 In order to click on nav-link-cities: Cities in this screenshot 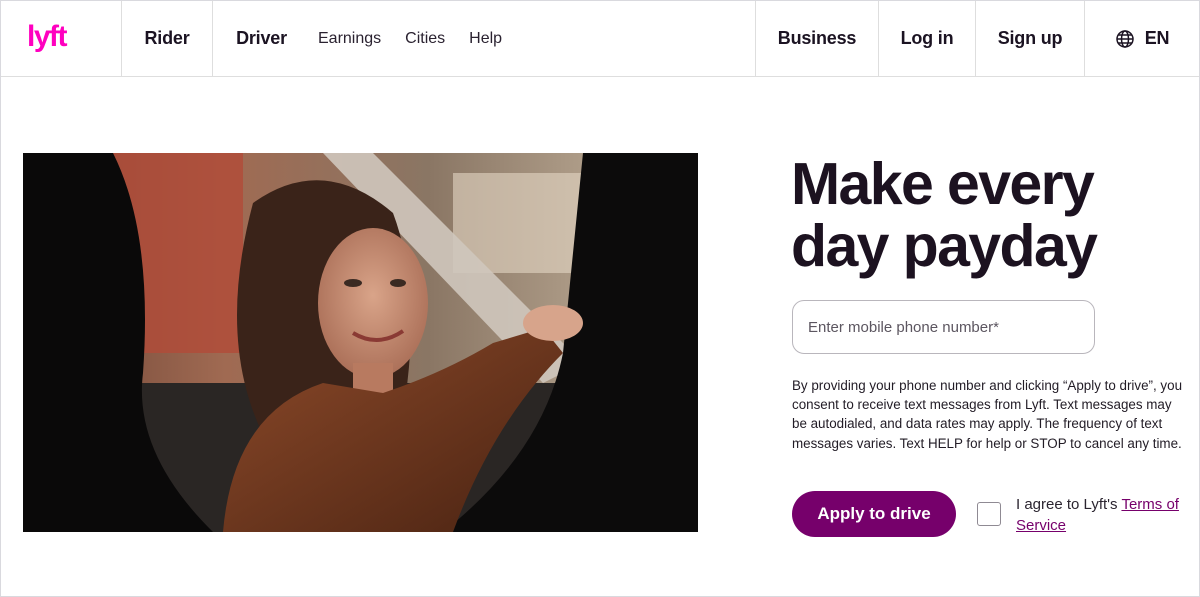, I will do `click(425, 39)`.